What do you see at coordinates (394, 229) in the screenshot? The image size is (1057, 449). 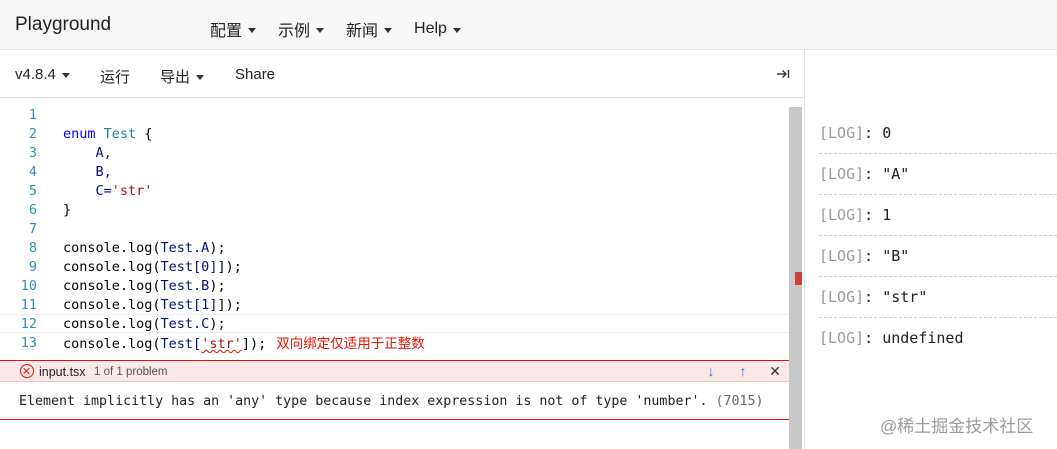 I see `code-line: 7` at bounding box center [394, 229].